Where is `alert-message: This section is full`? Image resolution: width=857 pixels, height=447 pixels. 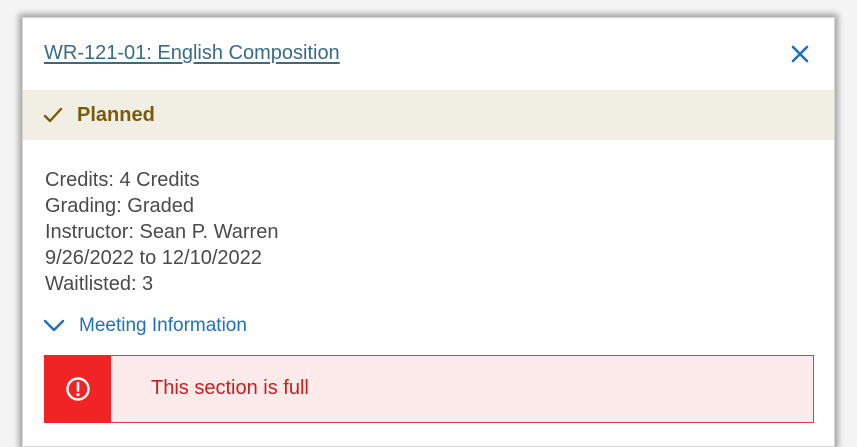 alert-message: This section is full is located at coordinates (230, 388).